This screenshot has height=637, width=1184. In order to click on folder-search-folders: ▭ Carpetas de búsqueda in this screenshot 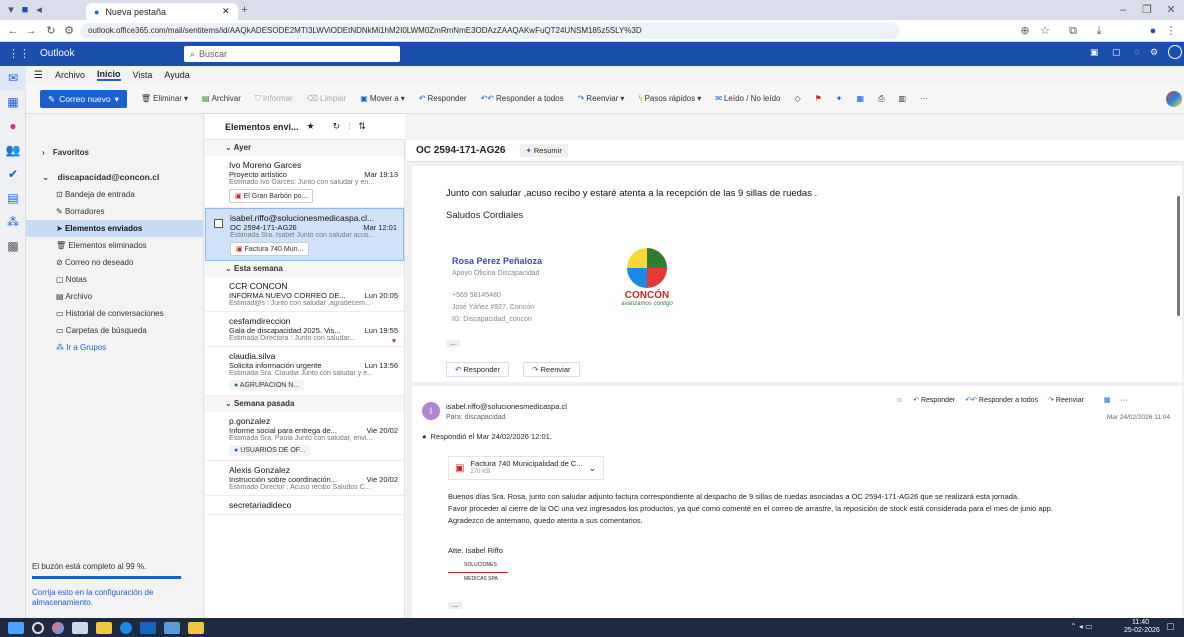, I will do `click(114, 330)`.